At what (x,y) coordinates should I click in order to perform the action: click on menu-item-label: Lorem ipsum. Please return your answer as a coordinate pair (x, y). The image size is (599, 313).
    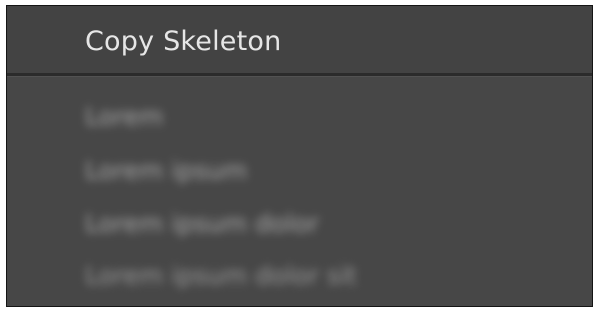
    Looking at the image, I should click on (166, 170).